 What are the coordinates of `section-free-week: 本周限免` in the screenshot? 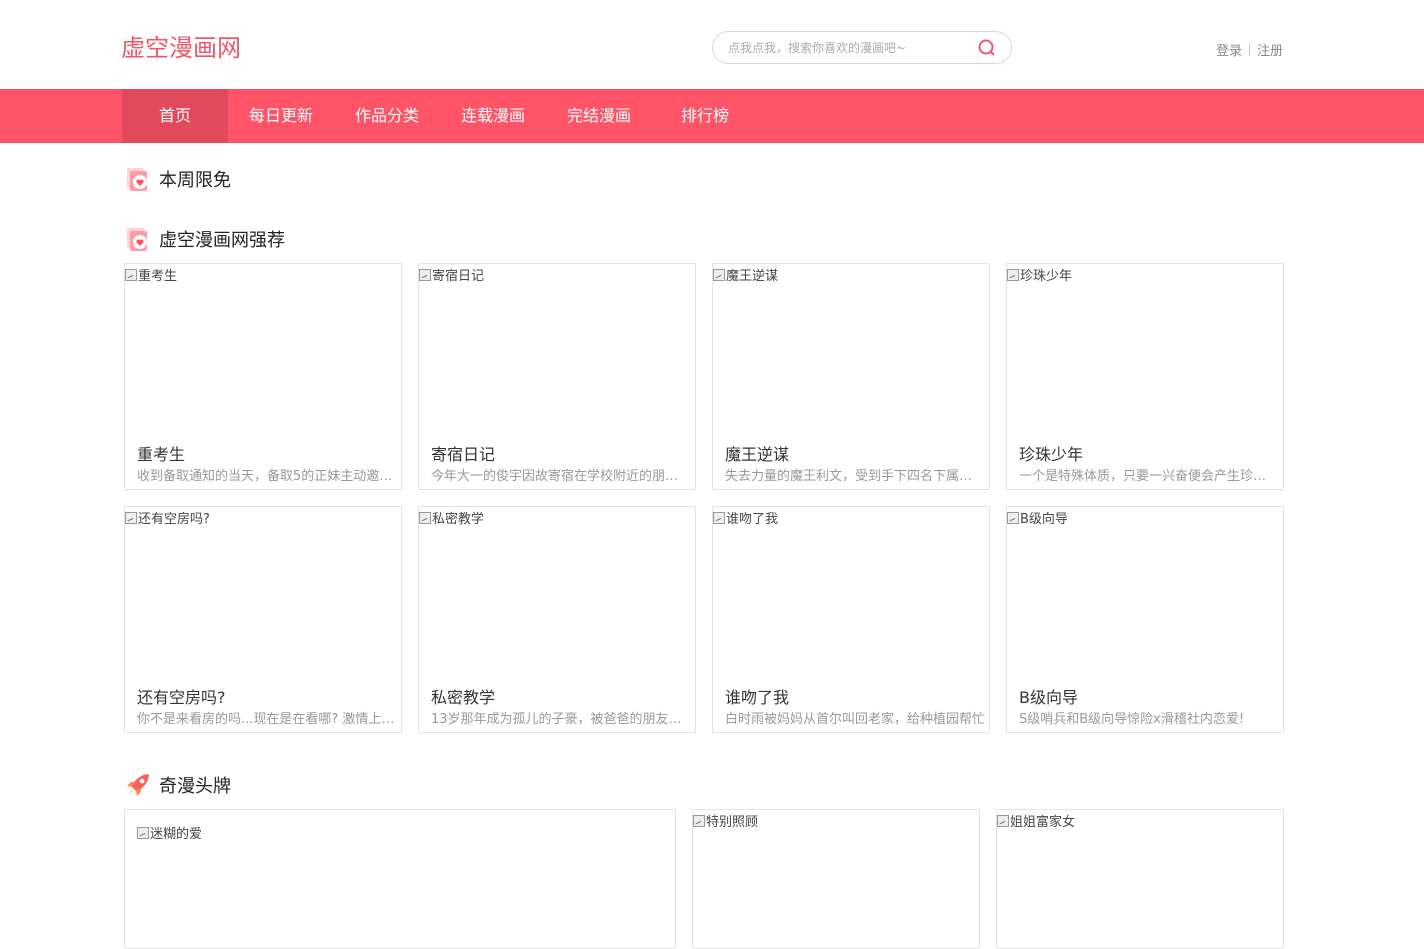 It's located at (177, 179).